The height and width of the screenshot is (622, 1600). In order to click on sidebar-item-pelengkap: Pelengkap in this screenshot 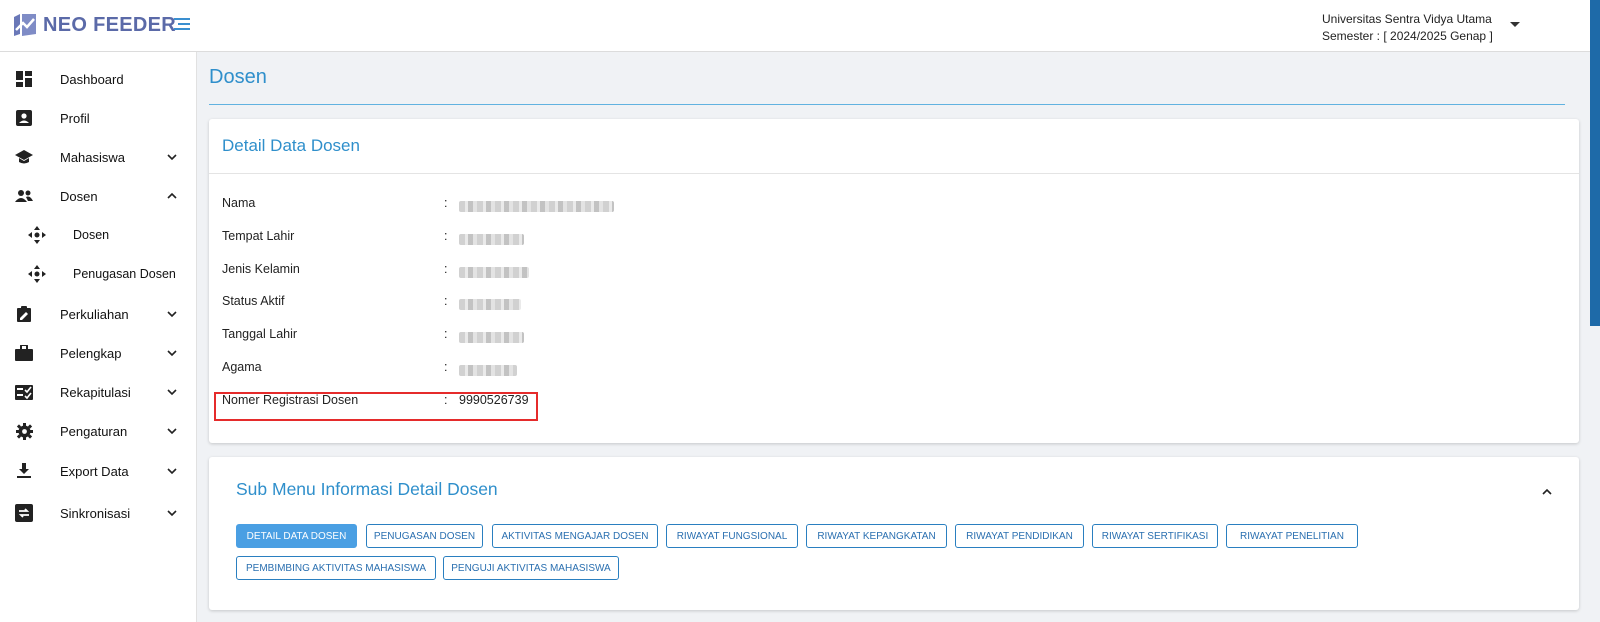, I will do `click(98, 353)`.